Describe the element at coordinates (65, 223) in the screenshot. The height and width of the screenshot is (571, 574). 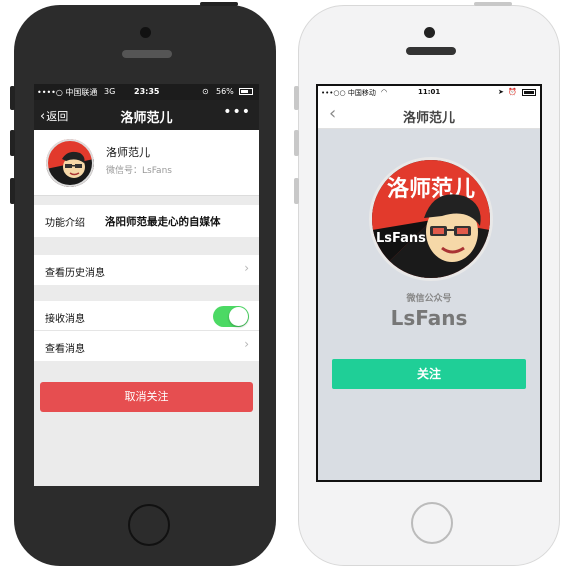
I see `intro-label: 功能介绍` at that location.